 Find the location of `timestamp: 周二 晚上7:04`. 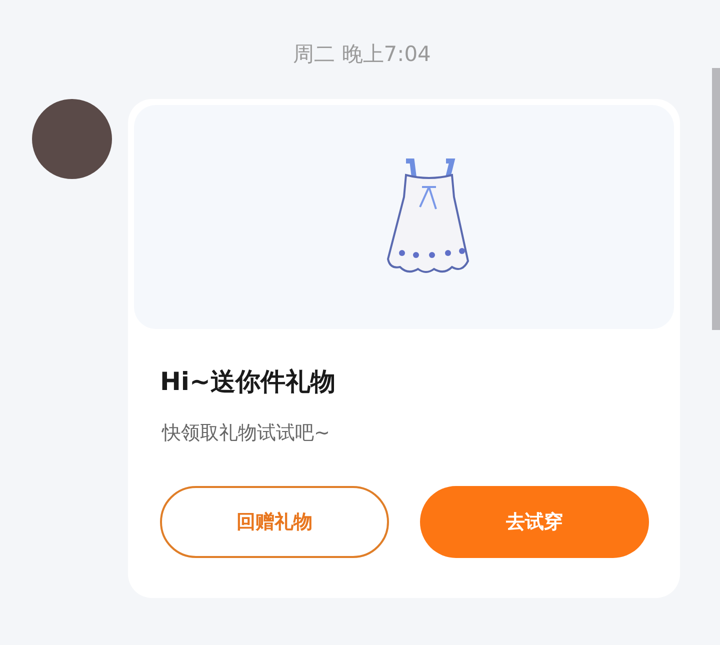

timestamp: 周二 晚上7:04 is located at coordinates (362, 54).